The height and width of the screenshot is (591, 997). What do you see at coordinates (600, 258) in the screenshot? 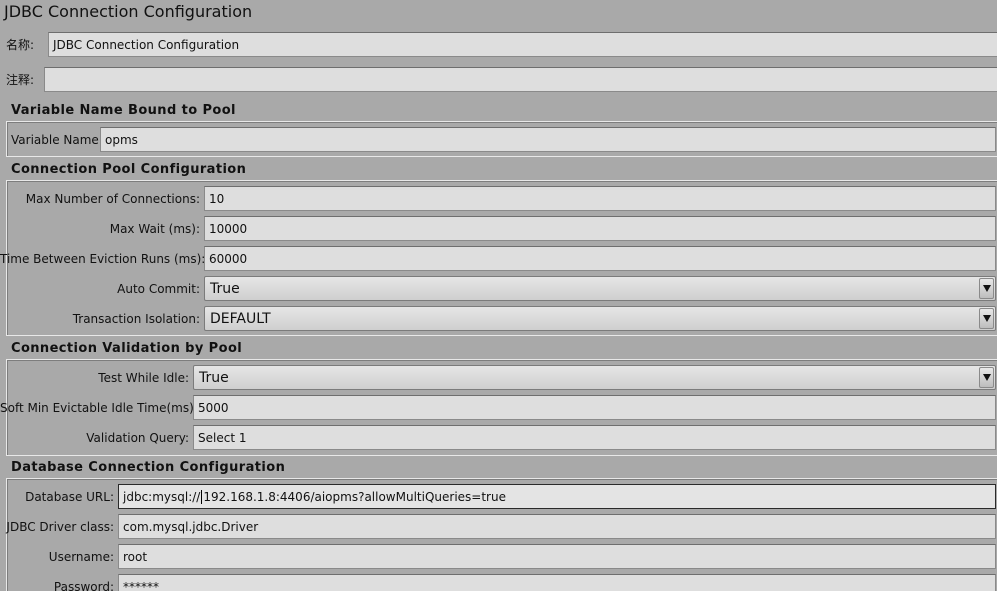
I see `eviction-input: 60000` at bounding box center [600, 258].